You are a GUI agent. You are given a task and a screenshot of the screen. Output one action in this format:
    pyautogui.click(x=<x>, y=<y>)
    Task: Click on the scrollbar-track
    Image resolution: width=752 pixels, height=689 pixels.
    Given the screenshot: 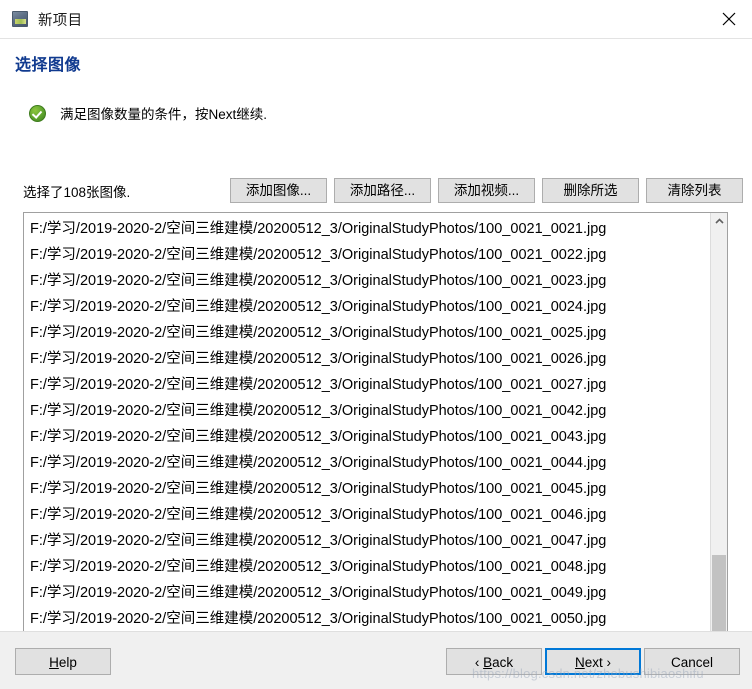 What is the action you would take?
    pyautogui.click(x=719, y=437)
    